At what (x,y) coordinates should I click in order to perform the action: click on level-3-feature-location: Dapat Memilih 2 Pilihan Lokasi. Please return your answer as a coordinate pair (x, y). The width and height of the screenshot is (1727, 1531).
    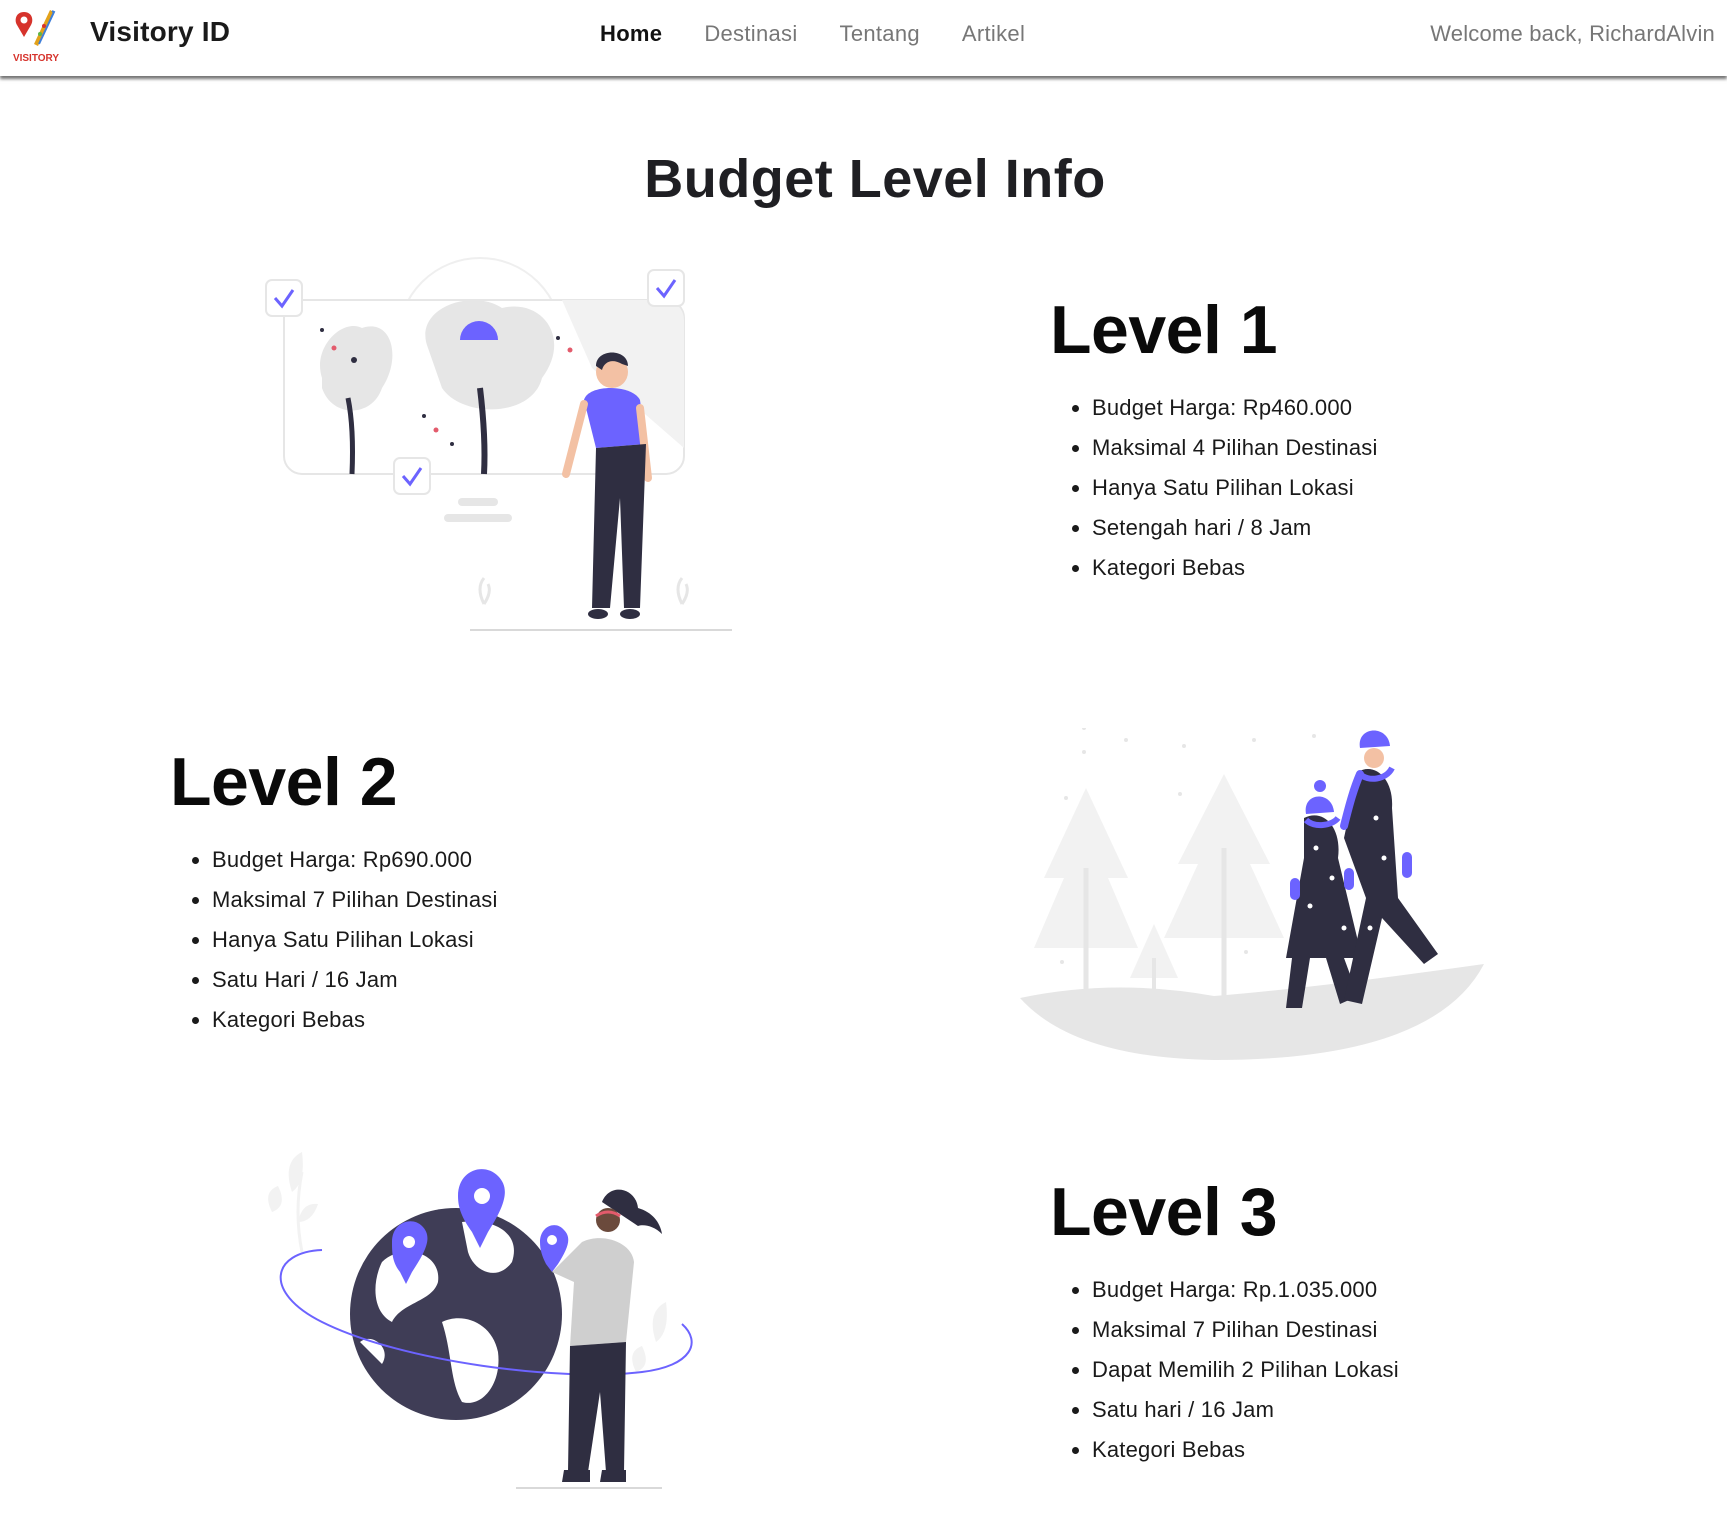
    Looking at the image, I should click on (1245, 1370).